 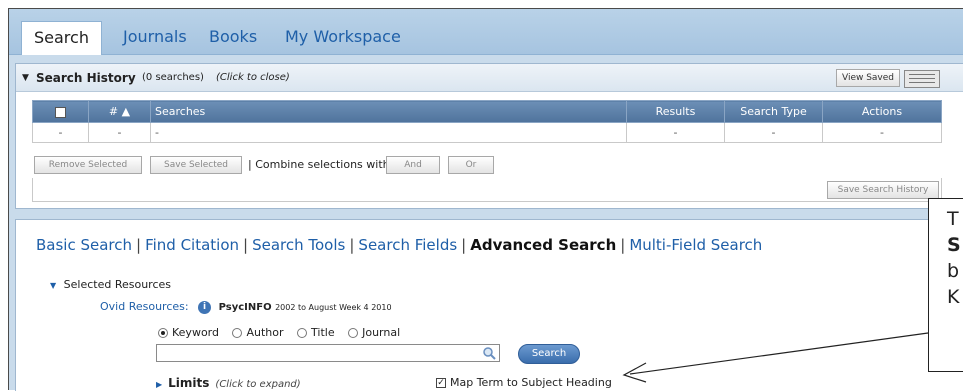 What do you see at coordinates (868, 78) in the screenshot?
I see `view-saved-button: View Saved` at bounding box center [868, 78].